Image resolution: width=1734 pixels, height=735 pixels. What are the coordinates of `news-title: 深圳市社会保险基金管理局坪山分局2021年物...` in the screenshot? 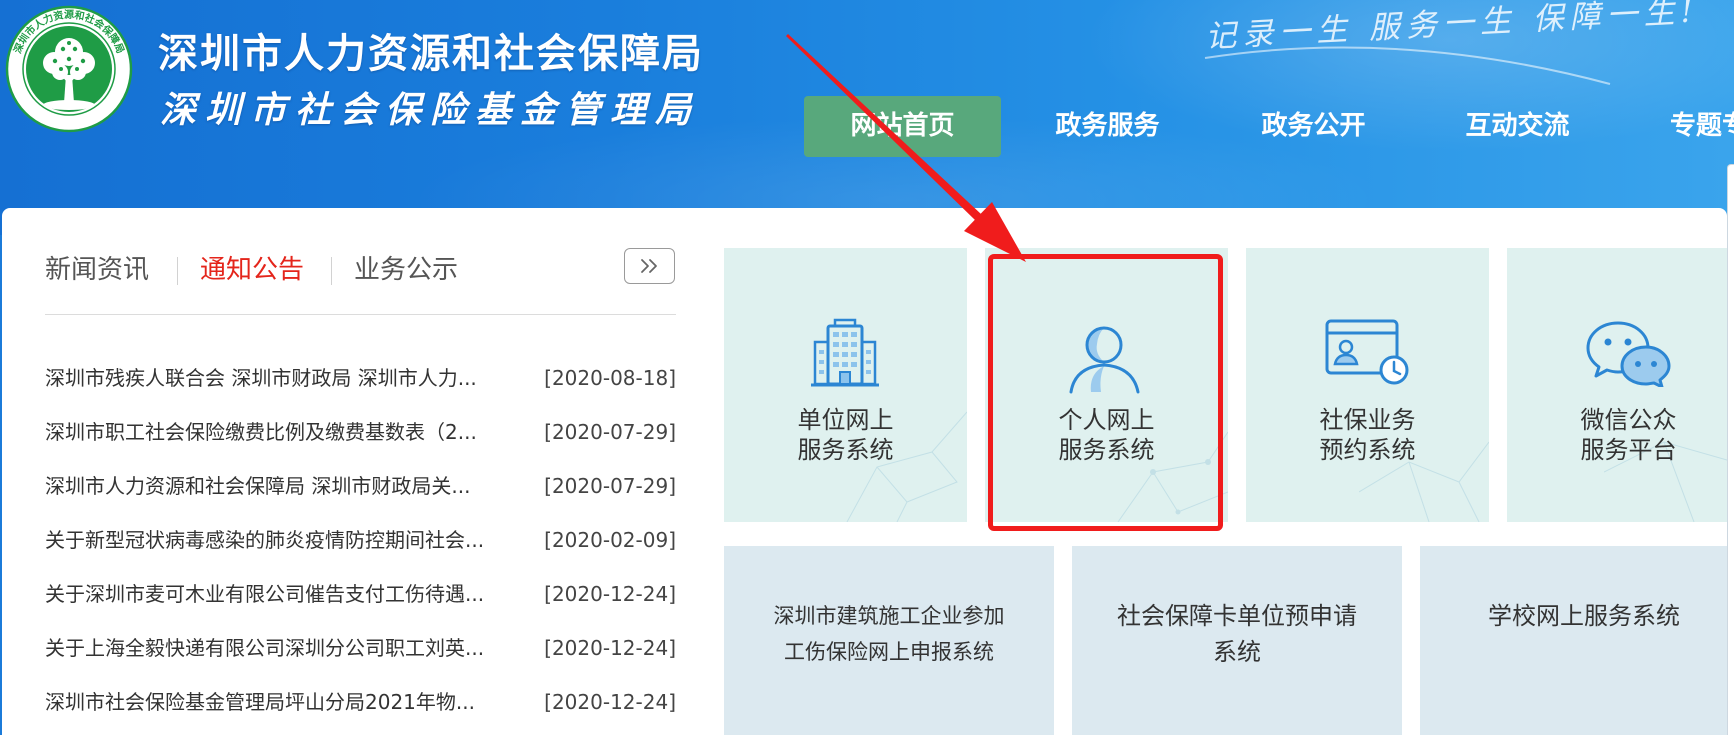 It's located at (270, 702).